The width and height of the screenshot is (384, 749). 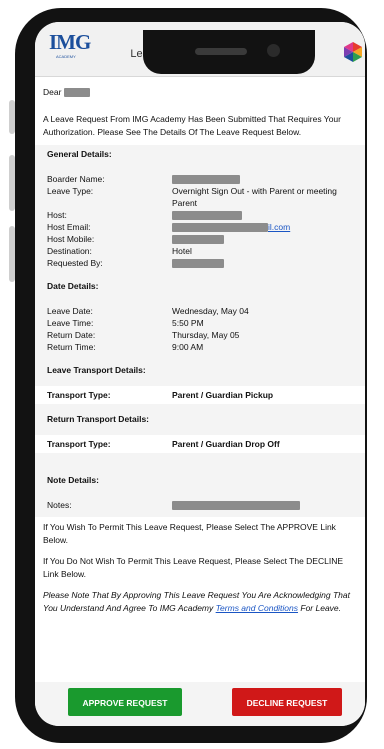 I want to click on return-time-label: Return Time:, so click(x=71, y=347).